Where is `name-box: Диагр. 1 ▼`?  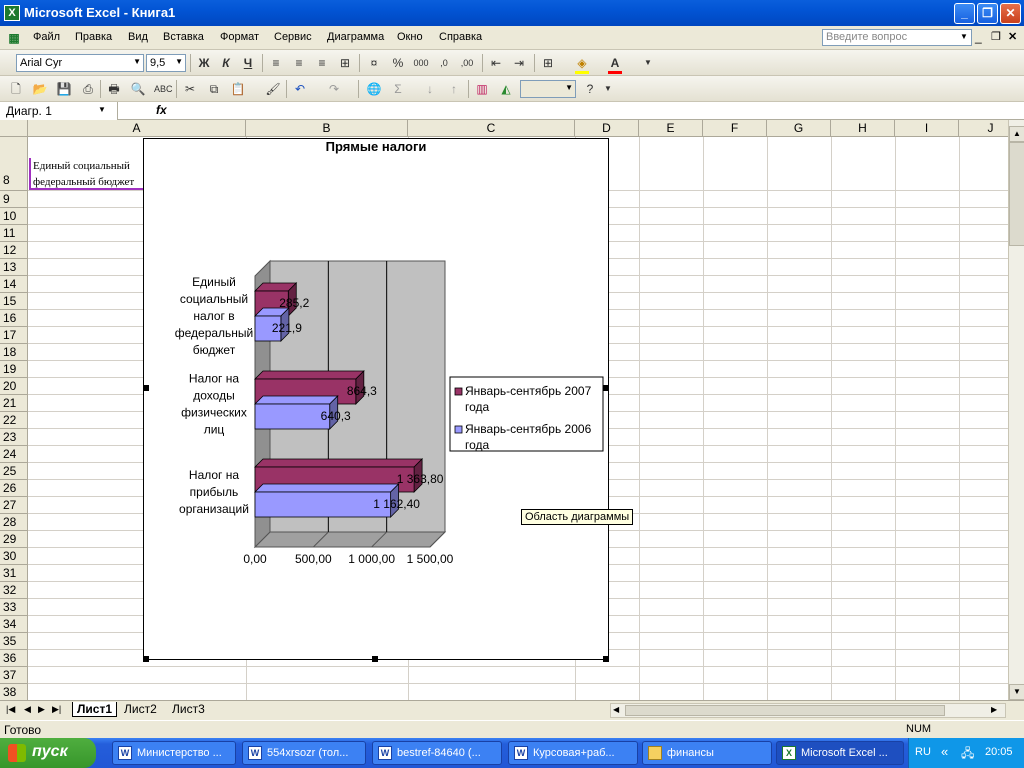
name-box: Диагр. 1 ▼ is located at coordinates (59, 111).